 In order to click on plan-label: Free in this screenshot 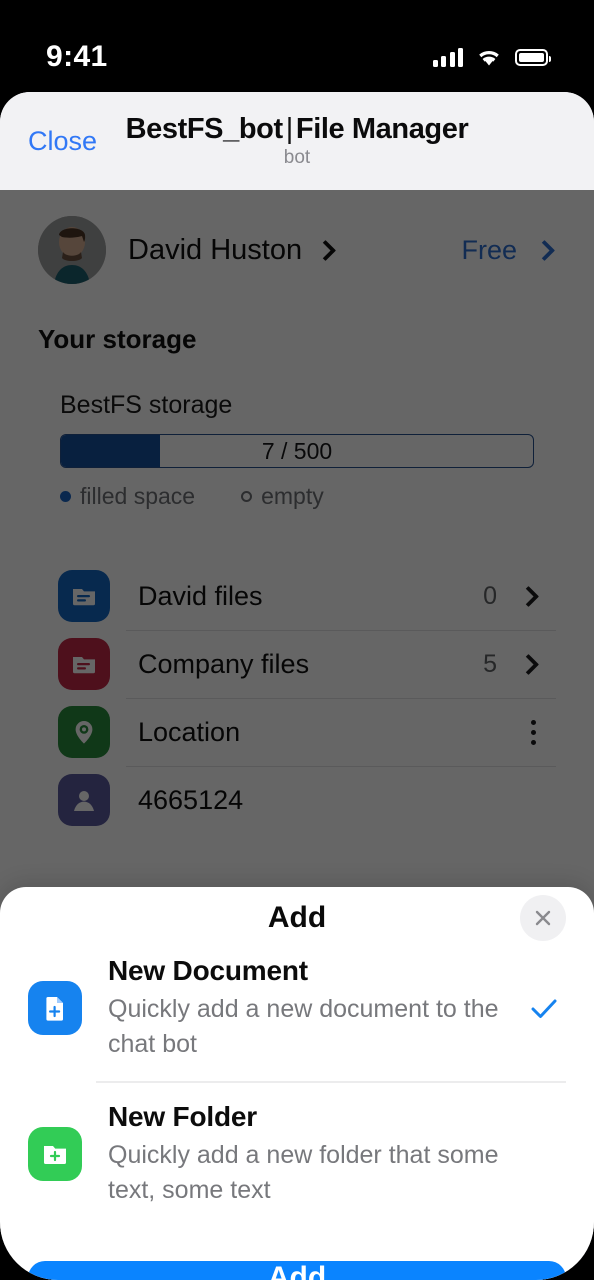, I will do `click(489, 249)`.